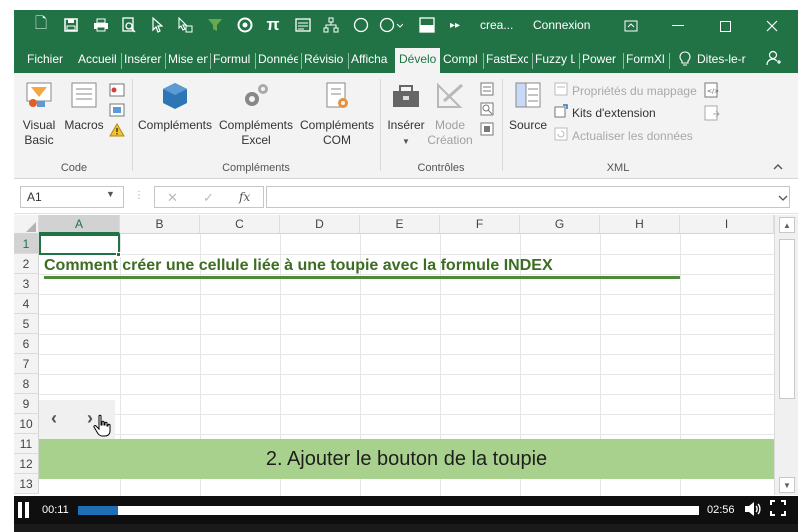 The width and height of the screenshot is (798, 532). What do you see at coordinates (39, 114) in the screenshot?
I see `visual-basic-button: Visual Basic` at bounding box center [39, 114].